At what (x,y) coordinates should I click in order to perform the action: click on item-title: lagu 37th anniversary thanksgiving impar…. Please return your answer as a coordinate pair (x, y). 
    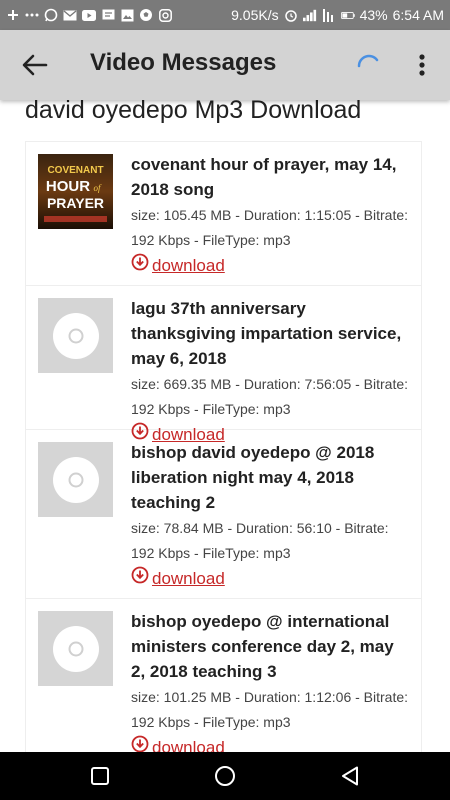
    Looking at the image, I should click on (266, 333).